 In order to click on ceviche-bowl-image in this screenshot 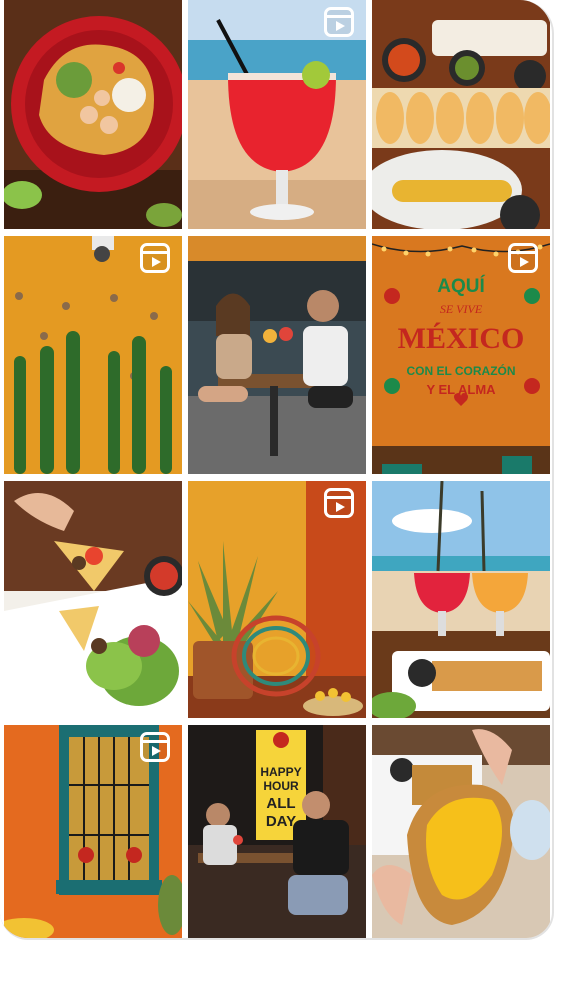, I will do `click(93, 114)`.